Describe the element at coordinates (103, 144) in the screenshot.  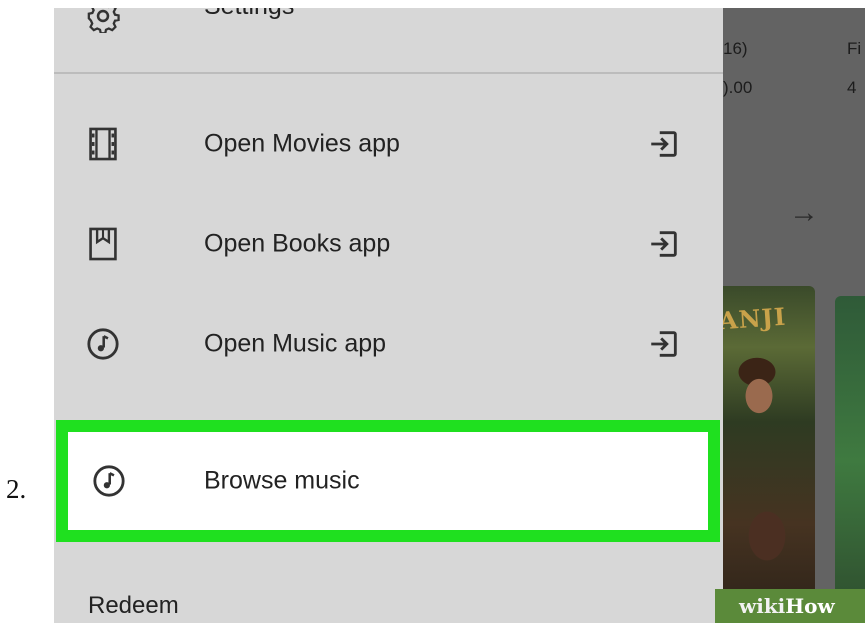
I see `film-icon` at that location.